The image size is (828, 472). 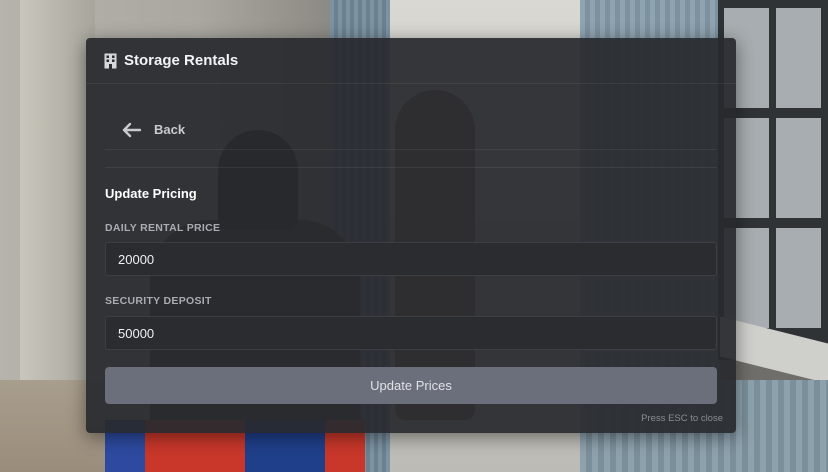 I want to click on esc-hint: Press ESC to close, so click(x=682, y=418).